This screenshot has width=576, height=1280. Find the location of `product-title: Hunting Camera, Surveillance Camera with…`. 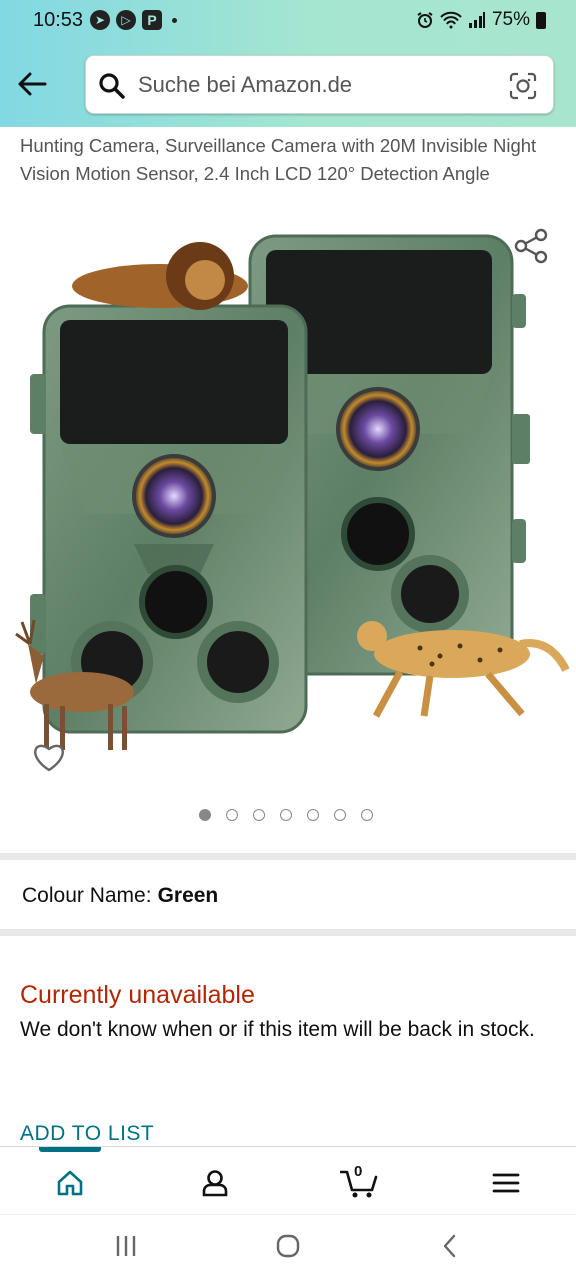

product-title: Hunting Camera, Surveillance Camera with… is located at coordinates (278, 159).